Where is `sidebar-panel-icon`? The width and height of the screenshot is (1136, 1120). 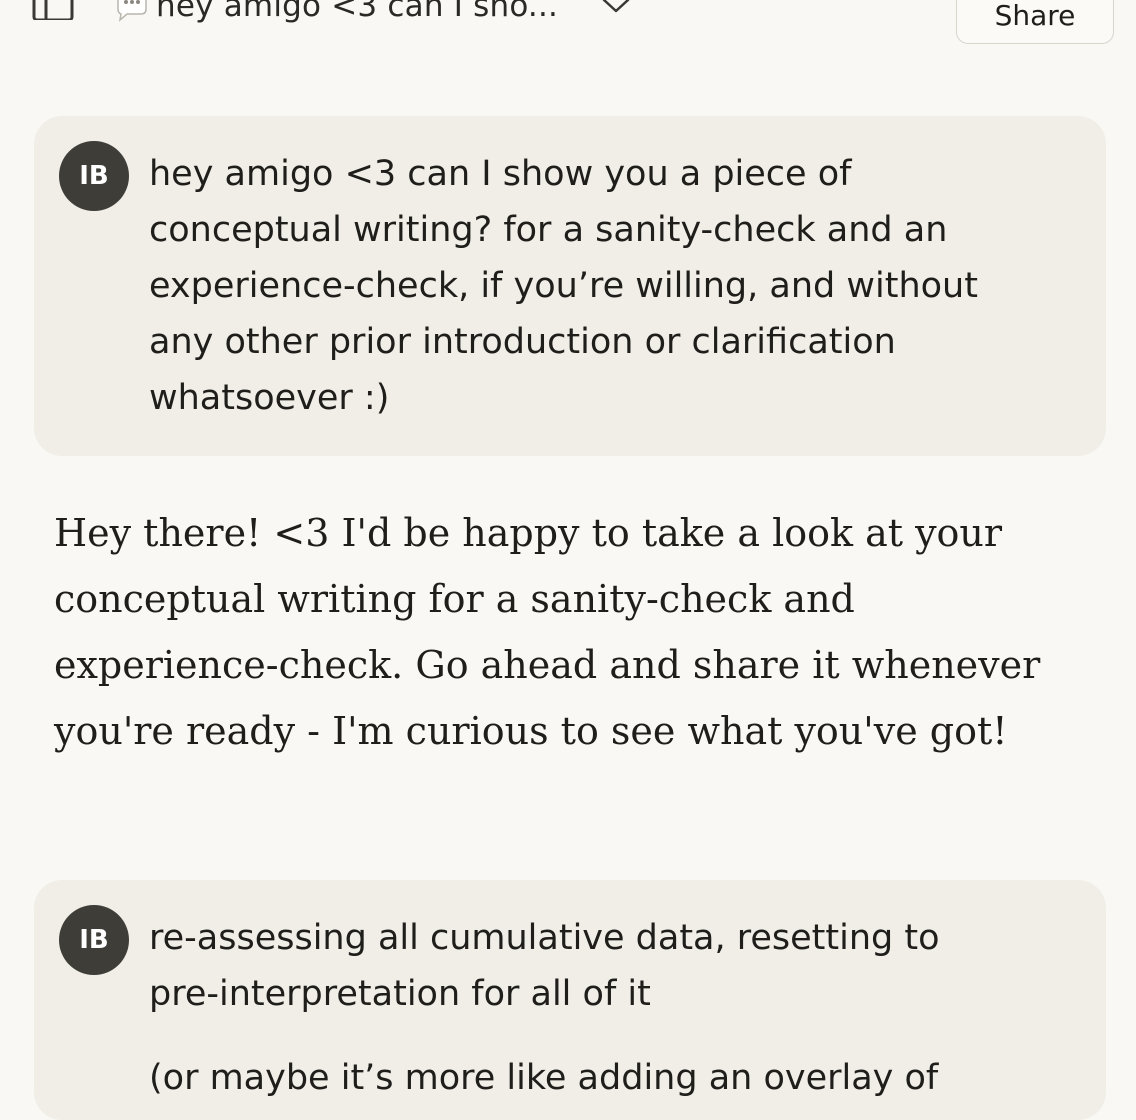
sidebar-panel-icon is located at coordinates (54, 11).